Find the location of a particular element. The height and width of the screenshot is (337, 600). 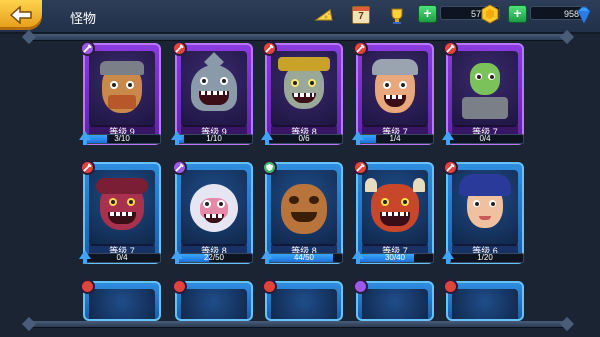

gem-icon is located at coordinates (584, 15).